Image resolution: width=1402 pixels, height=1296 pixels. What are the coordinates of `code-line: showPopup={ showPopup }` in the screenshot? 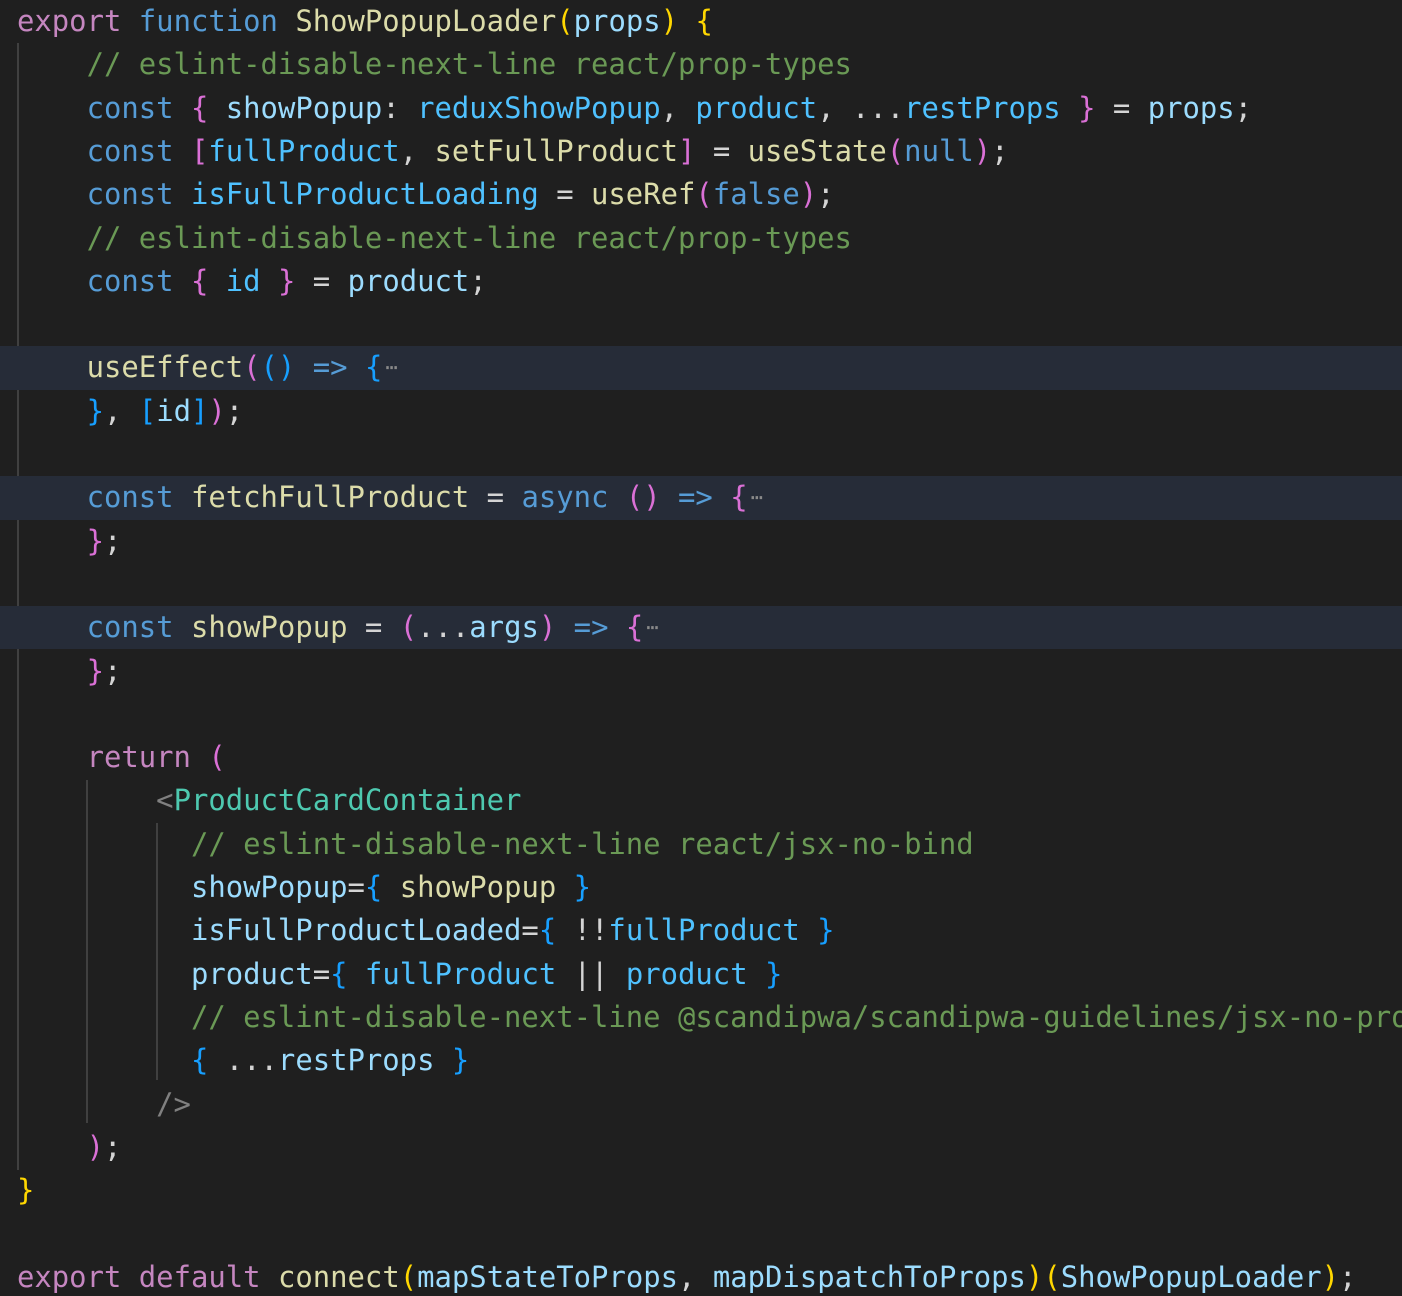 It's located at (701, 887).